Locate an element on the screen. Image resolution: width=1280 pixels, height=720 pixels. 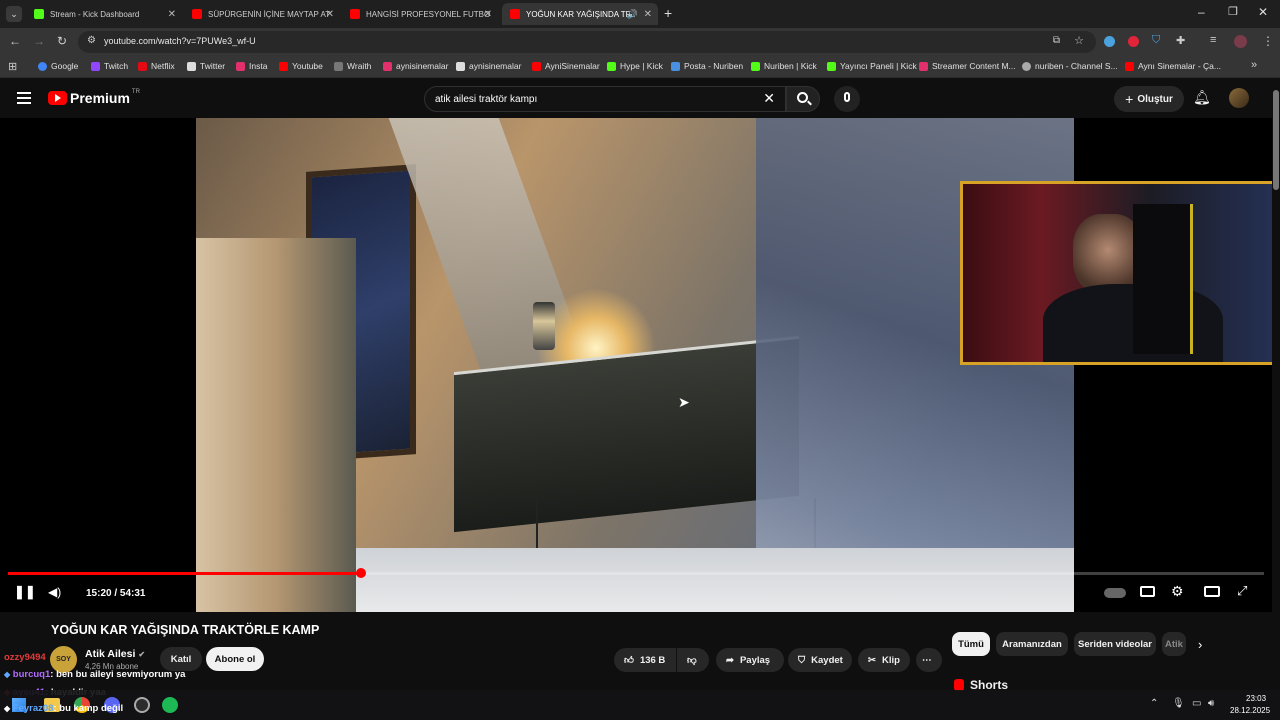
progress-scrubber is located at coordinates (361, 573).